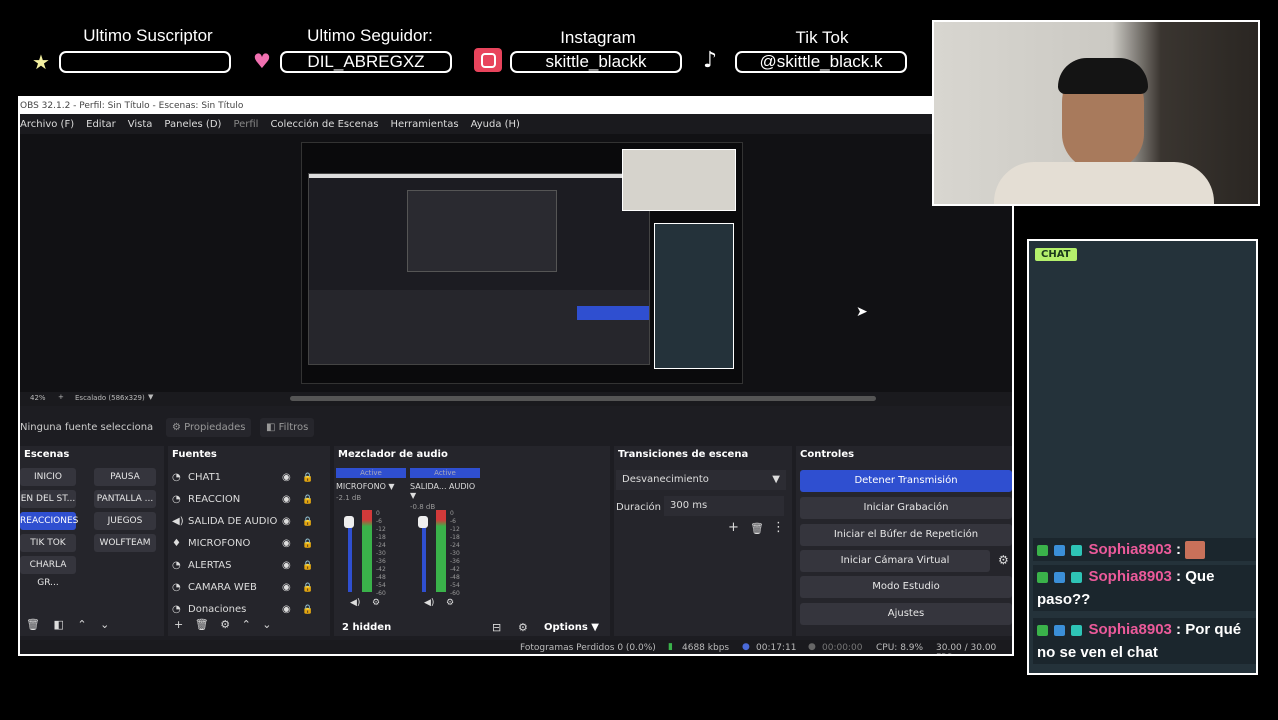  What do you see at coordinates (378, 513) in the screenshot?
I see `meter-tick-label: 0` at bounding box center [378, 513].